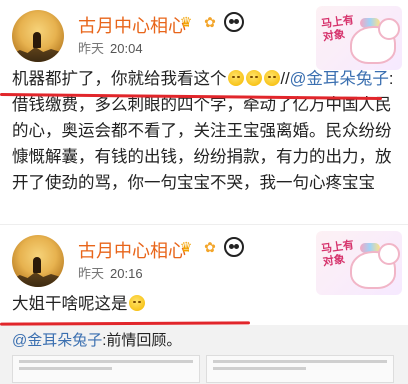  Describe the element at coordinates (119, 79) in the screenshot. I see `post-lead-text: 机器都扩了，你就给我看这个` at that location.